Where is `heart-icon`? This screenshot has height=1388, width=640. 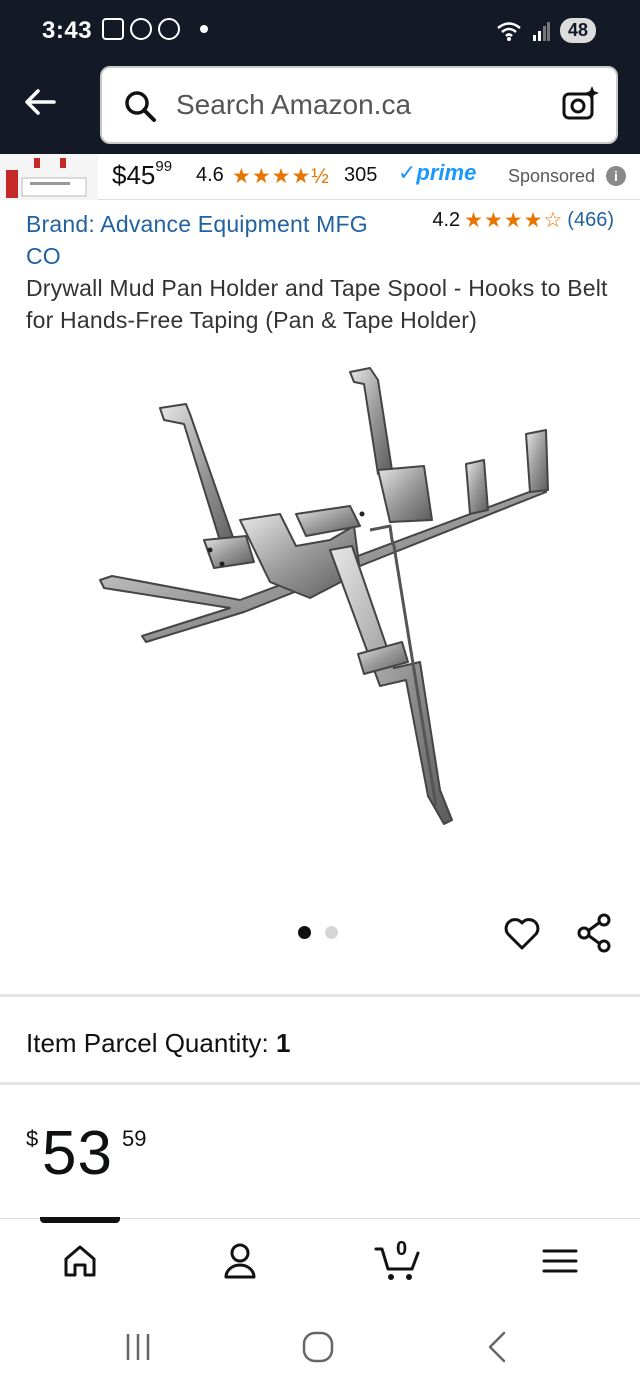 heart-icon is located at coordinates (522, 934).